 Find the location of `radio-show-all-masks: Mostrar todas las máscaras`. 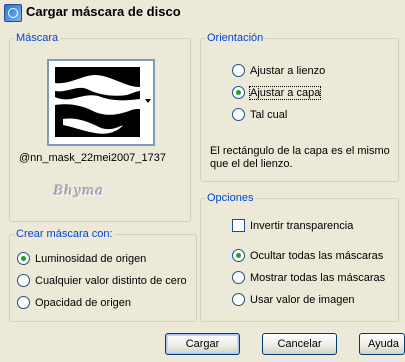

radio-show-all-masks: Mostrar todas las máscaras is located at coordinates (308, 277).